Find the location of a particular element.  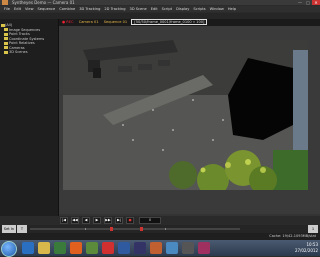

menu-2d-tracking: 2D Tracking is located at coordinates (114, 9).